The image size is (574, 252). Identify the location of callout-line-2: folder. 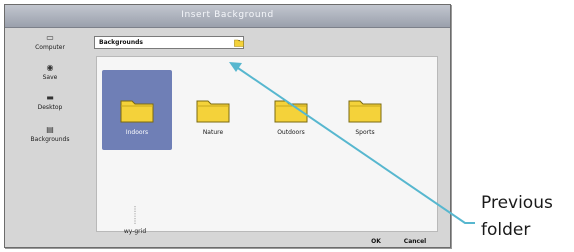
(506, 230).